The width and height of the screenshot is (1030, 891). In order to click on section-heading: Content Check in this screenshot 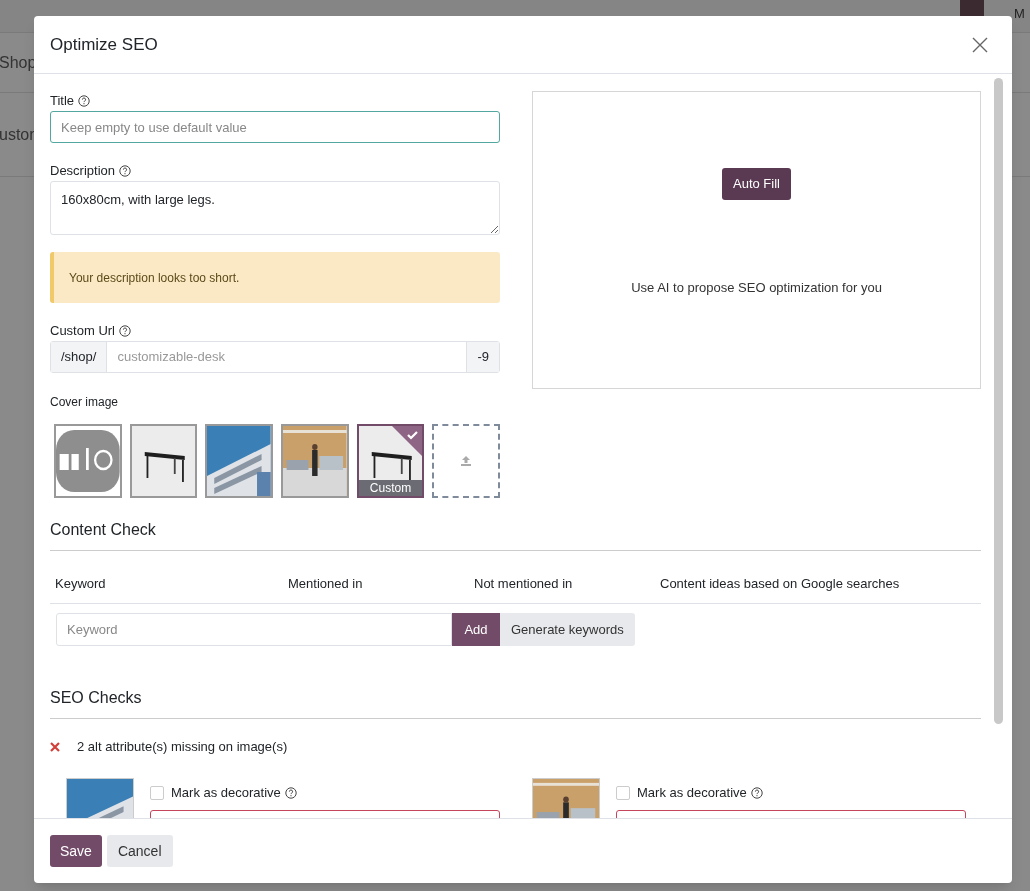, I will do `click(515, 534)`.